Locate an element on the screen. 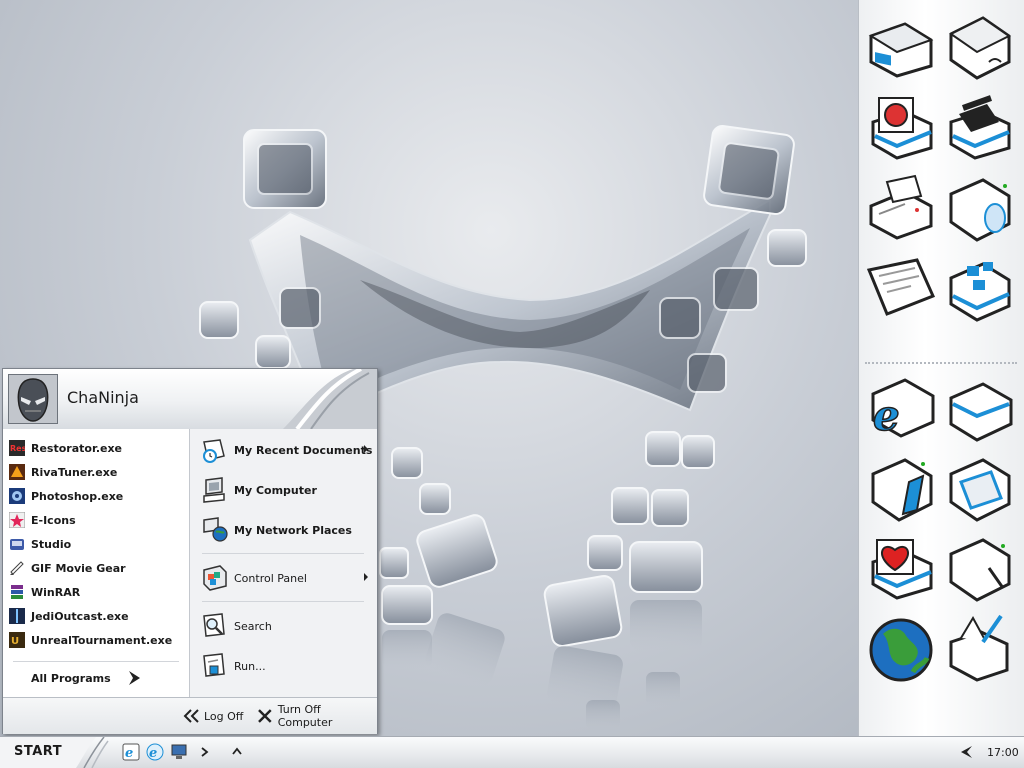 Image resolution: width=1024 pixels, height=768 pixels. place-label: Search is located at coordinates (253, 626).